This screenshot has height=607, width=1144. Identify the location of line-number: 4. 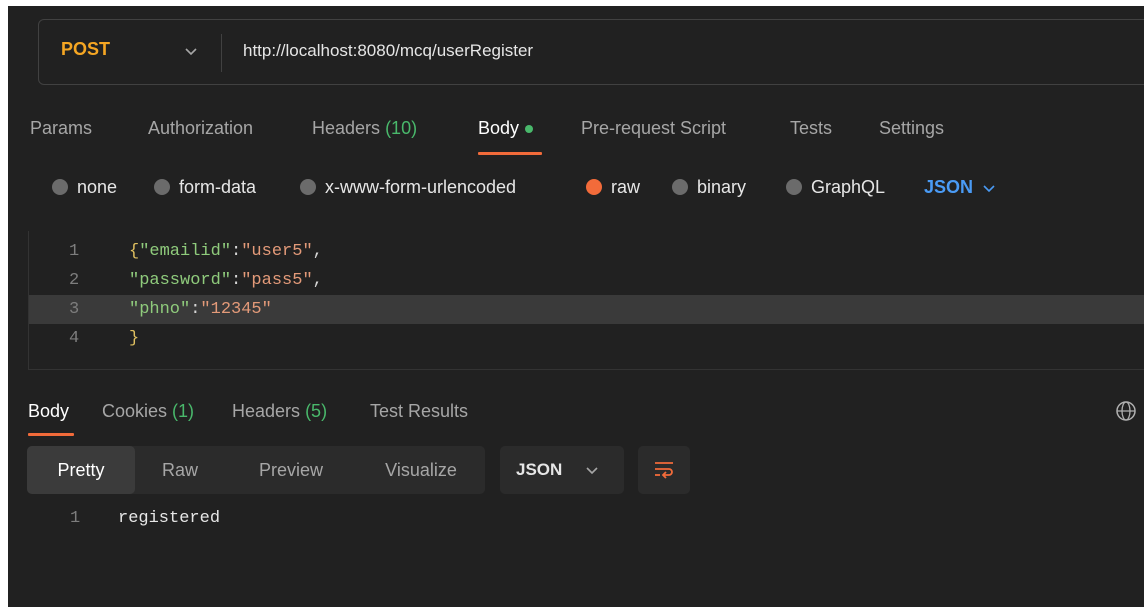
(74, 338).